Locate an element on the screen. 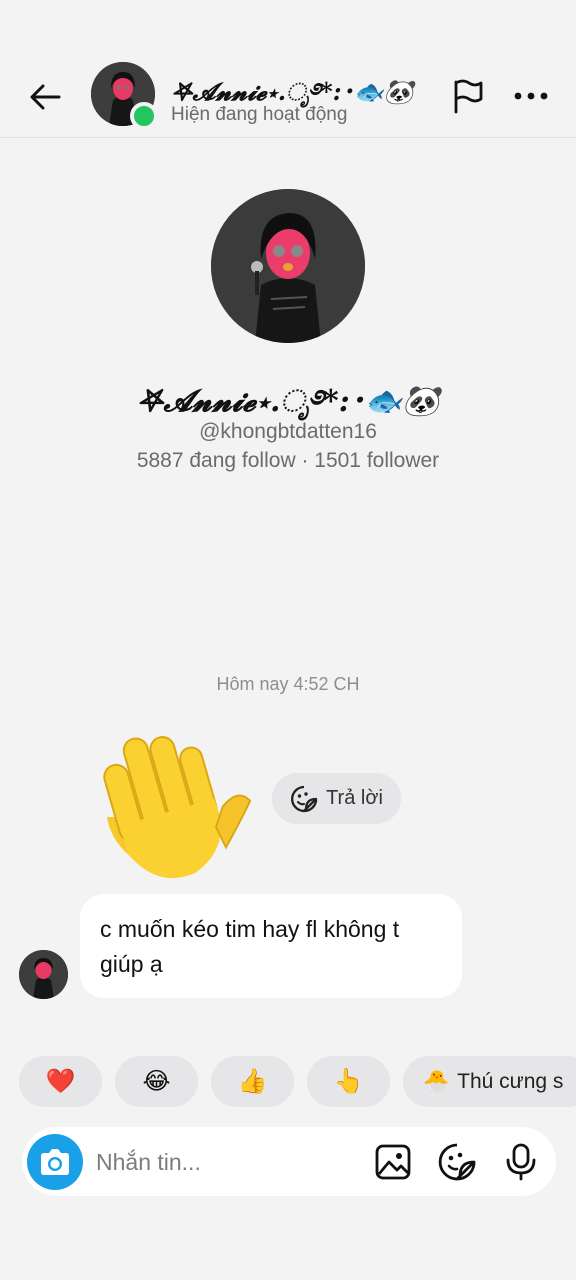 This screenshot has width=576, height=1280. message-composer is located at coordinates (289, 1161).